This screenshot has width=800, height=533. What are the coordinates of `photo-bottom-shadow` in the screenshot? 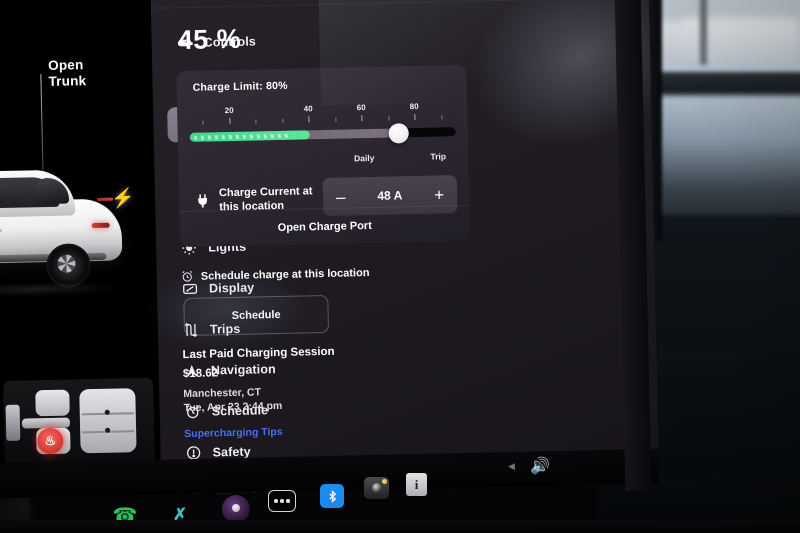 It's located at (400, 526).